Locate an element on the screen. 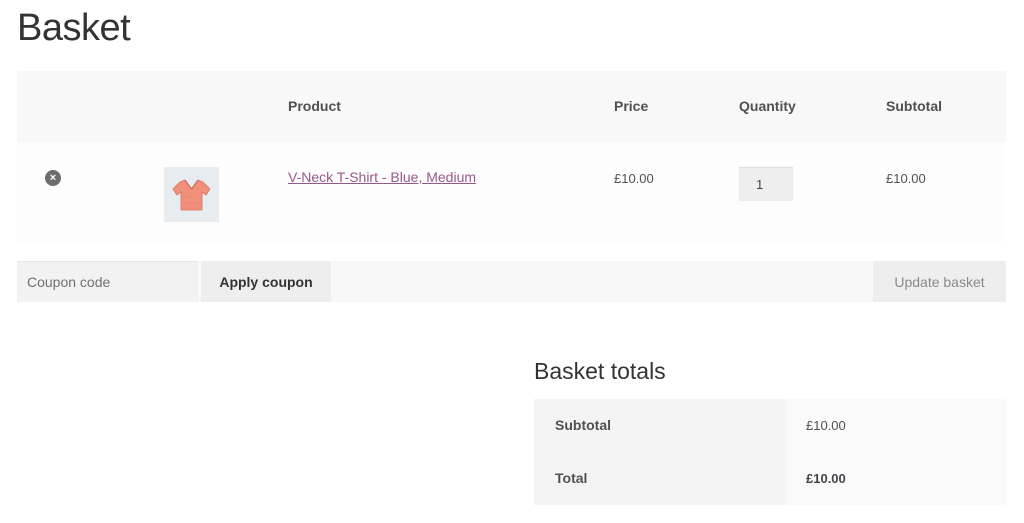  page-title: Basket is located at coordinates (74, 28).